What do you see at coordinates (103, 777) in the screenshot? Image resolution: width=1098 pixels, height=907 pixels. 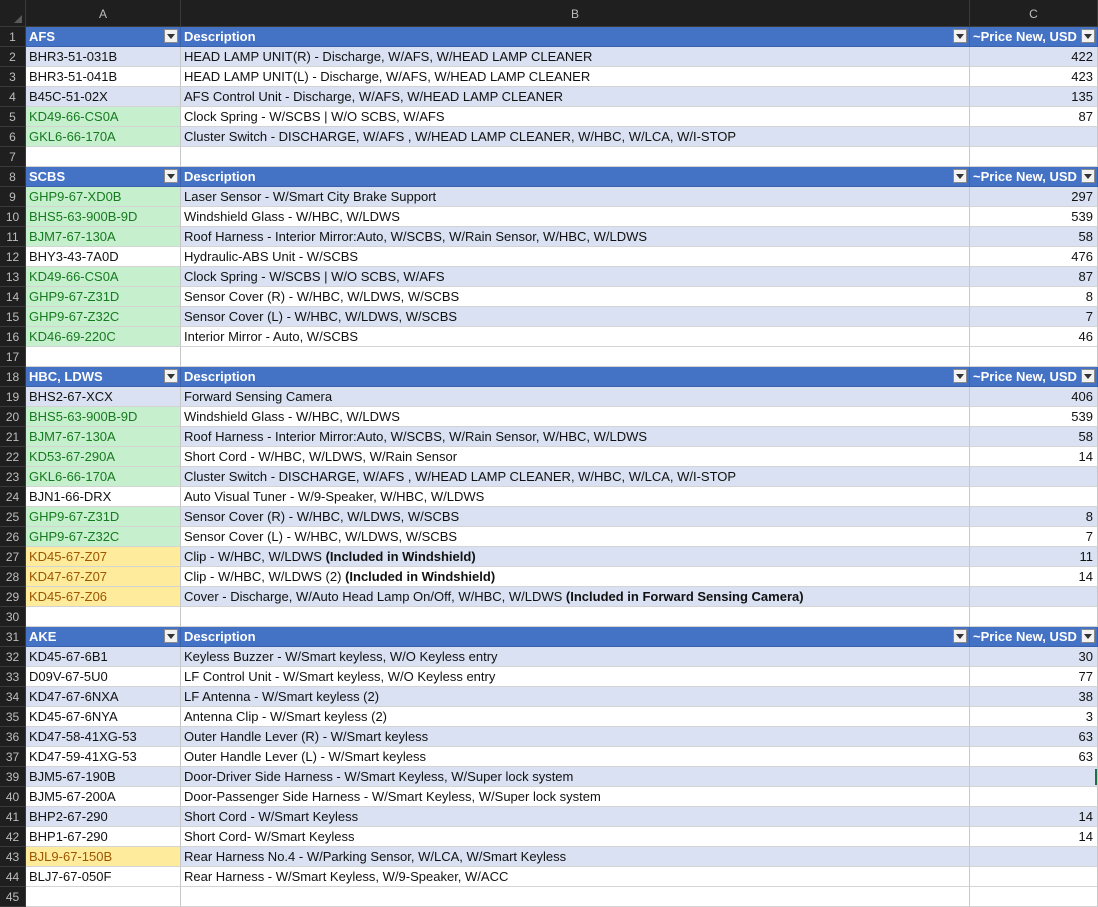 I see `part-number-cell: BJM5-67-190B` at bounding box center [103, 777].